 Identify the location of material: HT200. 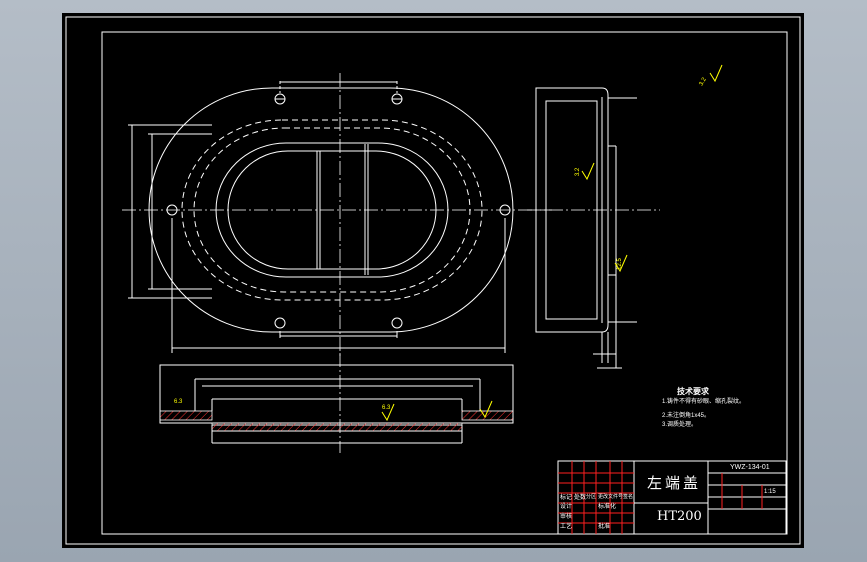
(679, 516).